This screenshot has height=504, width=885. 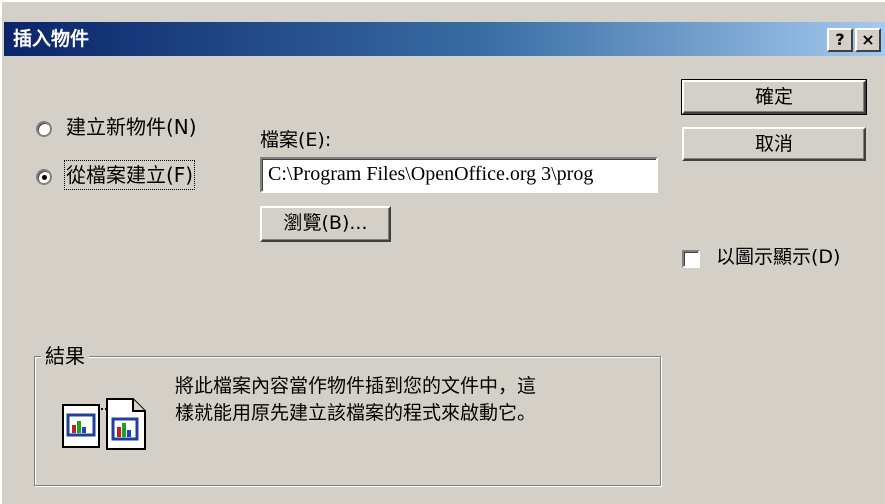 I want to click on file-path-input: C:\Program Files\OpenOffice.org 3\prog, so click(x=459, y=175).